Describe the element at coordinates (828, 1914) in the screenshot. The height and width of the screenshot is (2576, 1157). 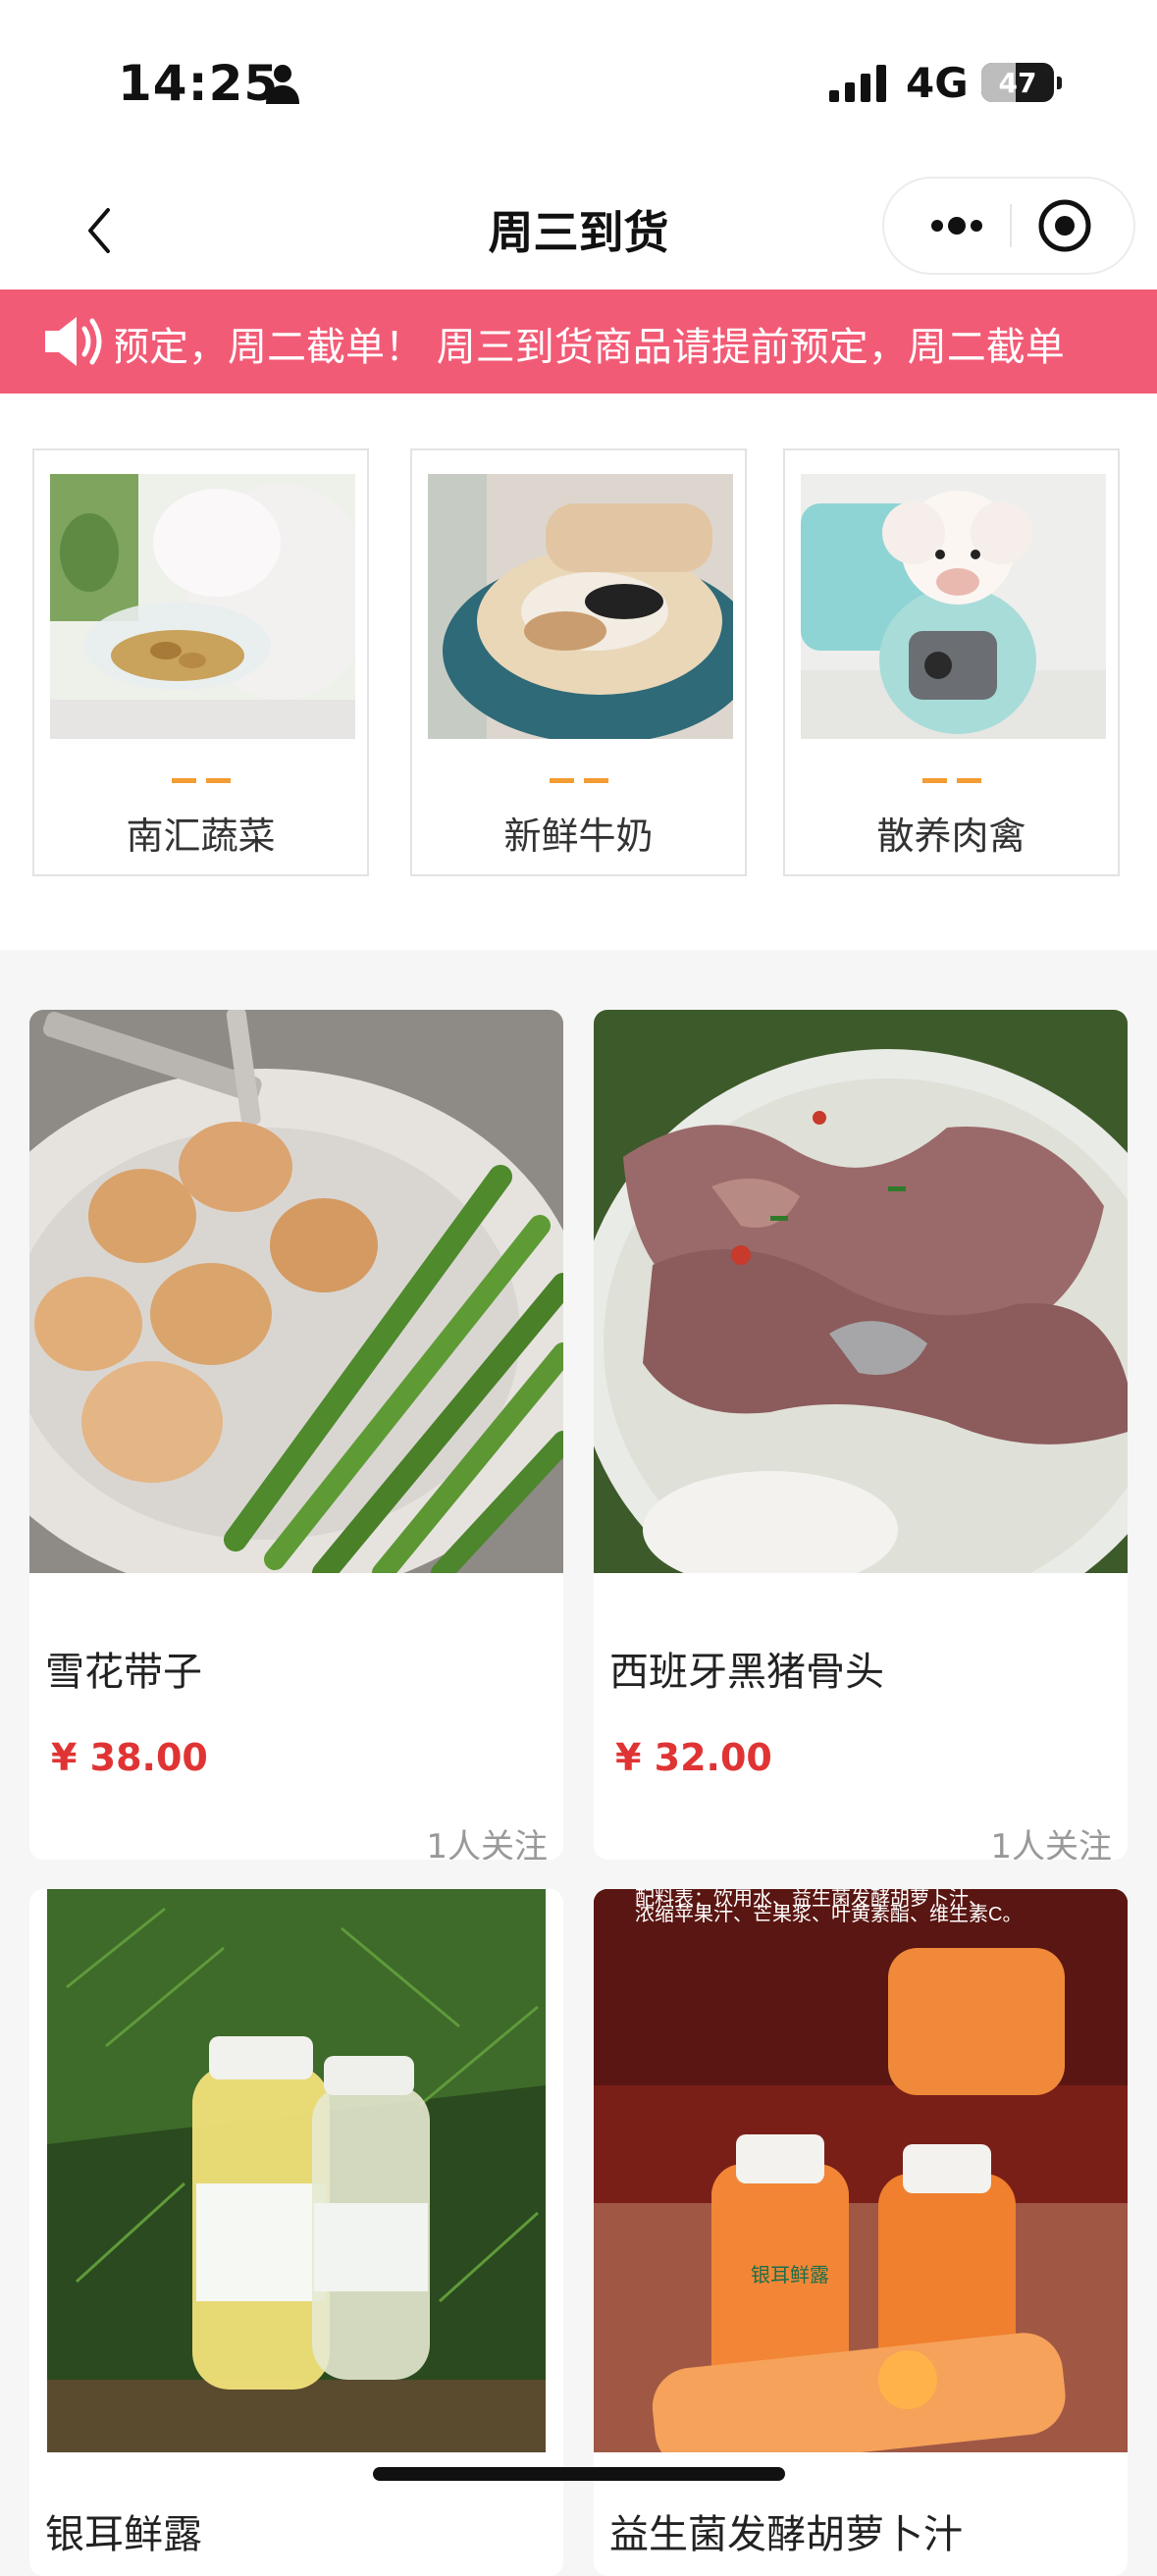
I see `product-image-ingredients-line2: 浓缩苹果汁、芒果浆、叶黄素酯、维生素C。` at that location.